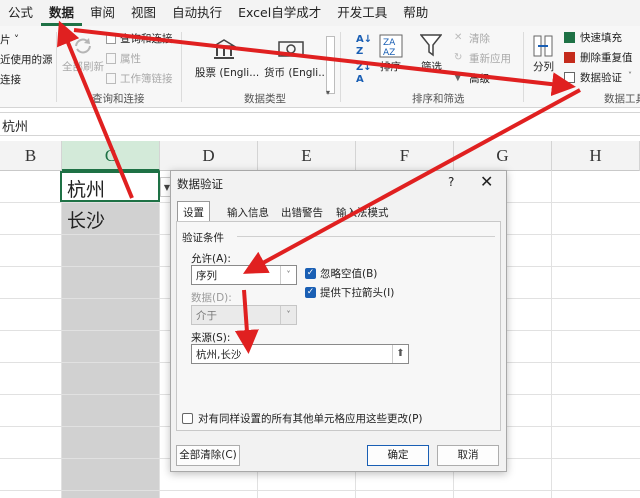  What do you see at coordinates (503, 156) in the screenshot?
I see `column-header-g: G` at bounding box center [503, 156].